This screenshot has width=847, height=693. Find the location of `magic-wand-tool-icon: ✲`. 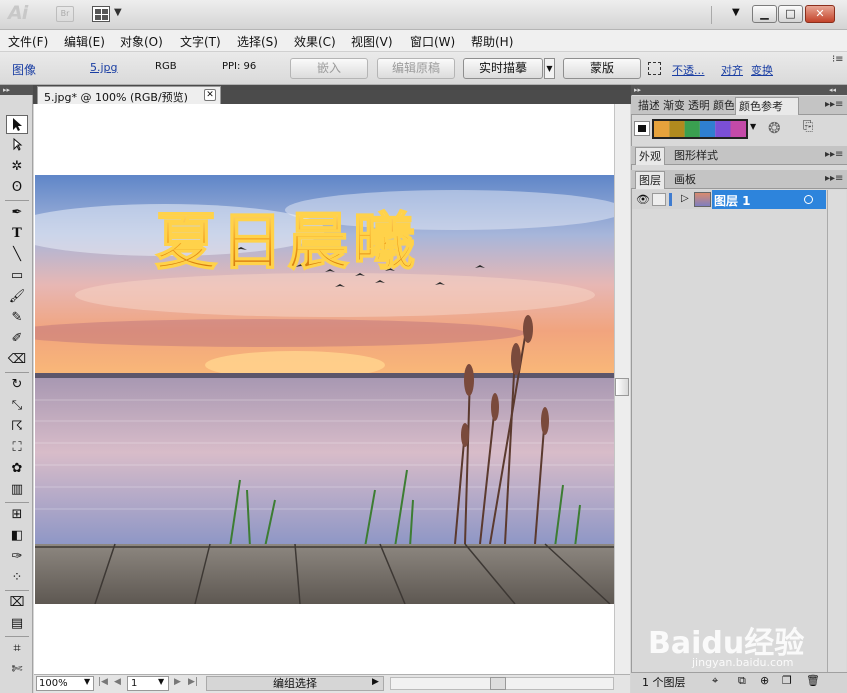

magic-wand-tool-icon: ✲ is located at coordinates (17, 166).